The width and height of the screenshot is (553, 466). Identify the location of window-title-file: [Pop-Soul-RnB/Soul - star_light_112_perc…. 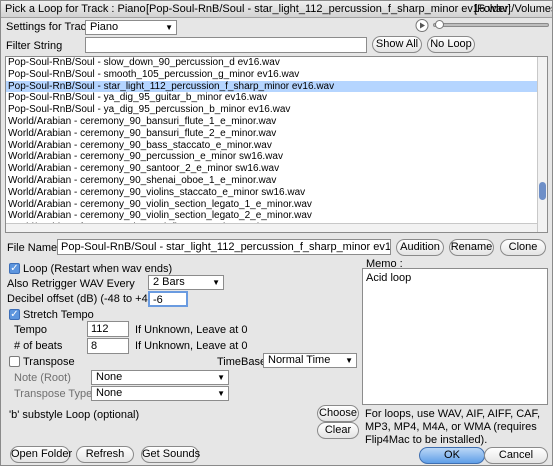
(328, 9).